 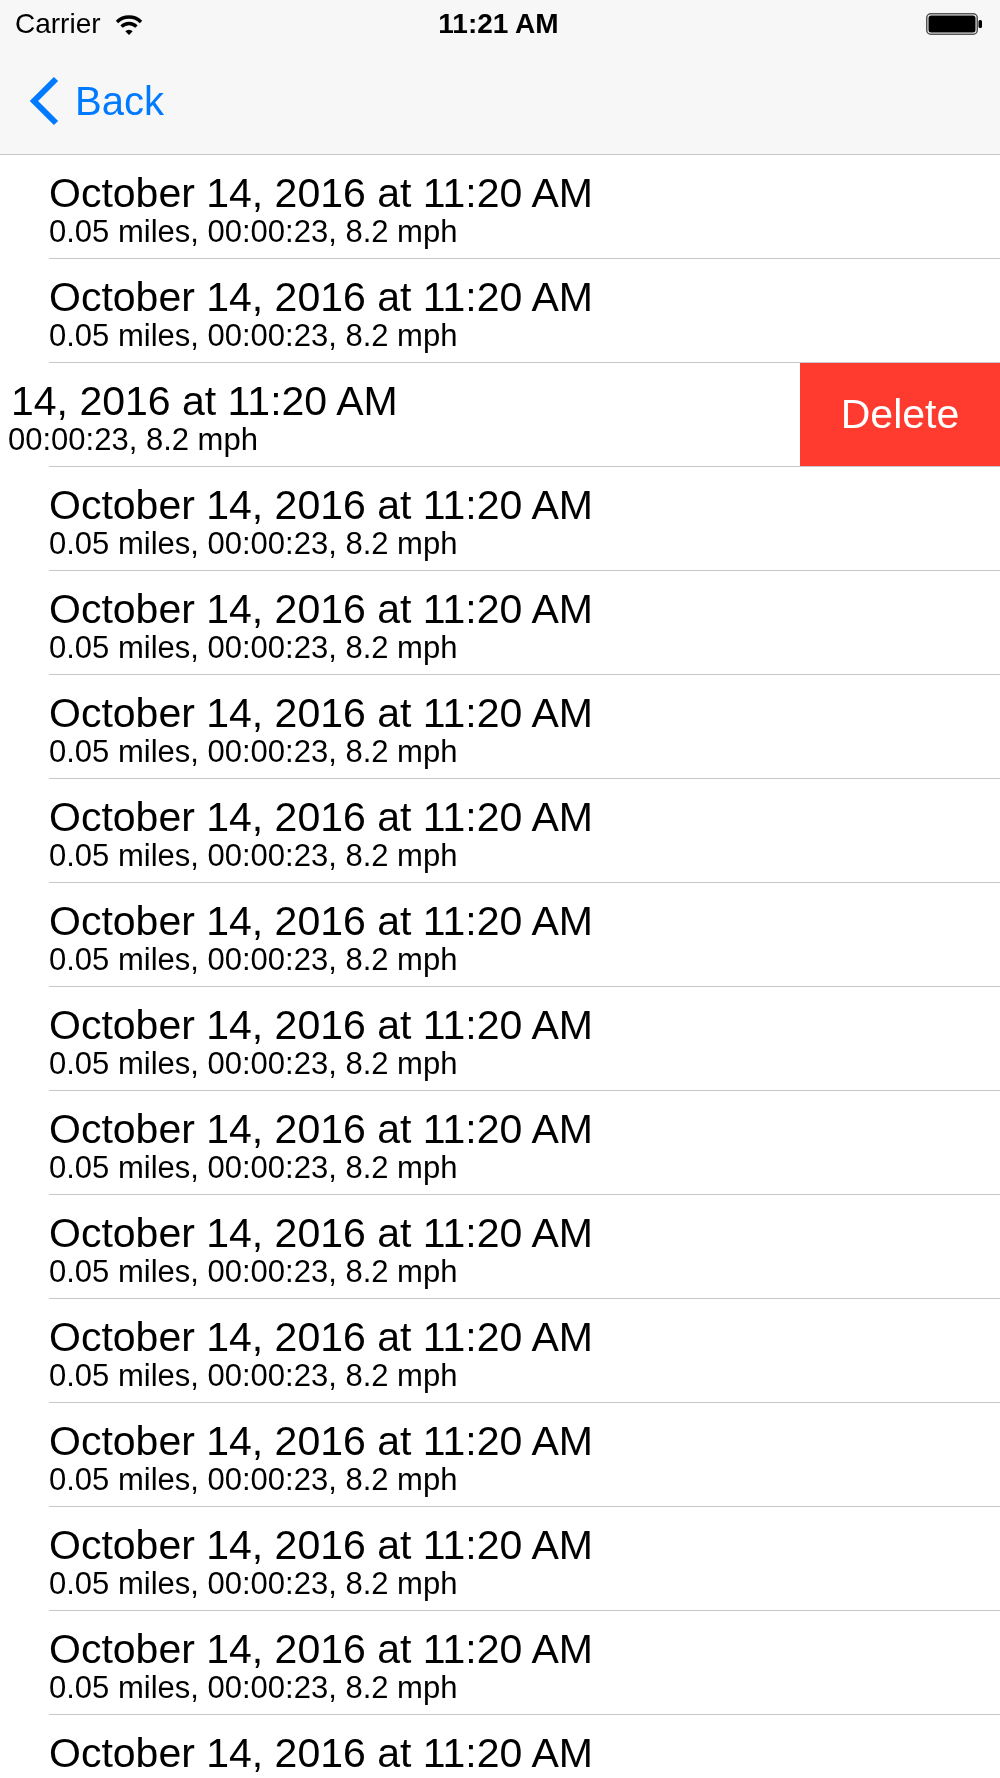 I want to click on chevron-left-icon, so click(x=44, y=101).